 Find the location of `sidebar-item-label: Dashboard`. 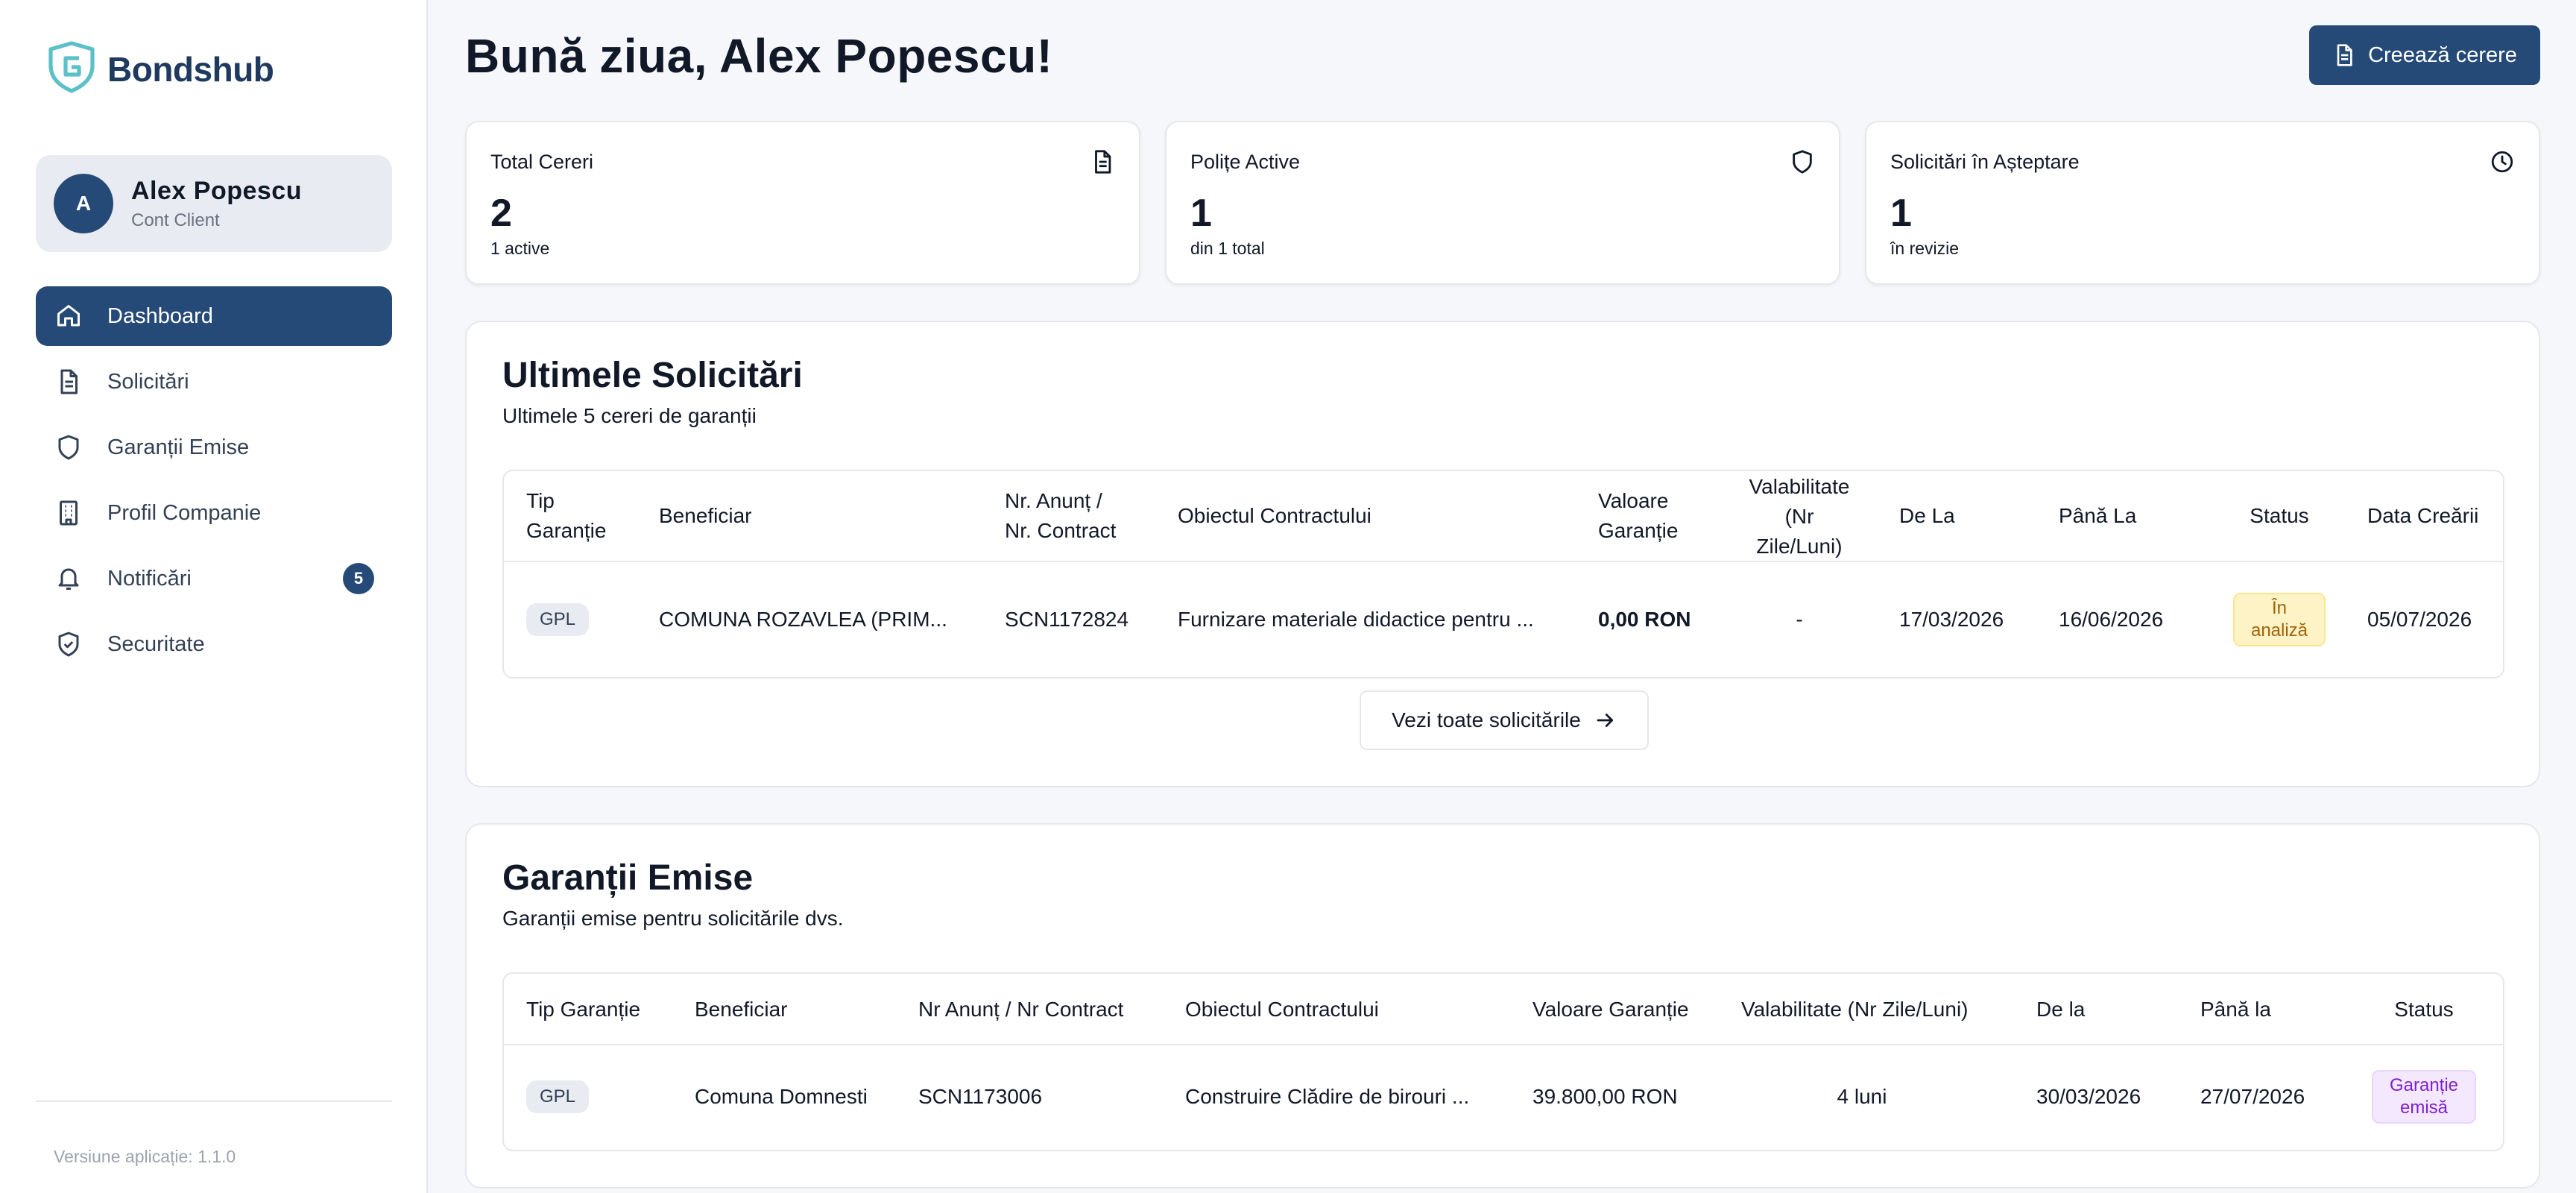

sidebar-item-label: Dashboard is located at coordinates (160, 315).